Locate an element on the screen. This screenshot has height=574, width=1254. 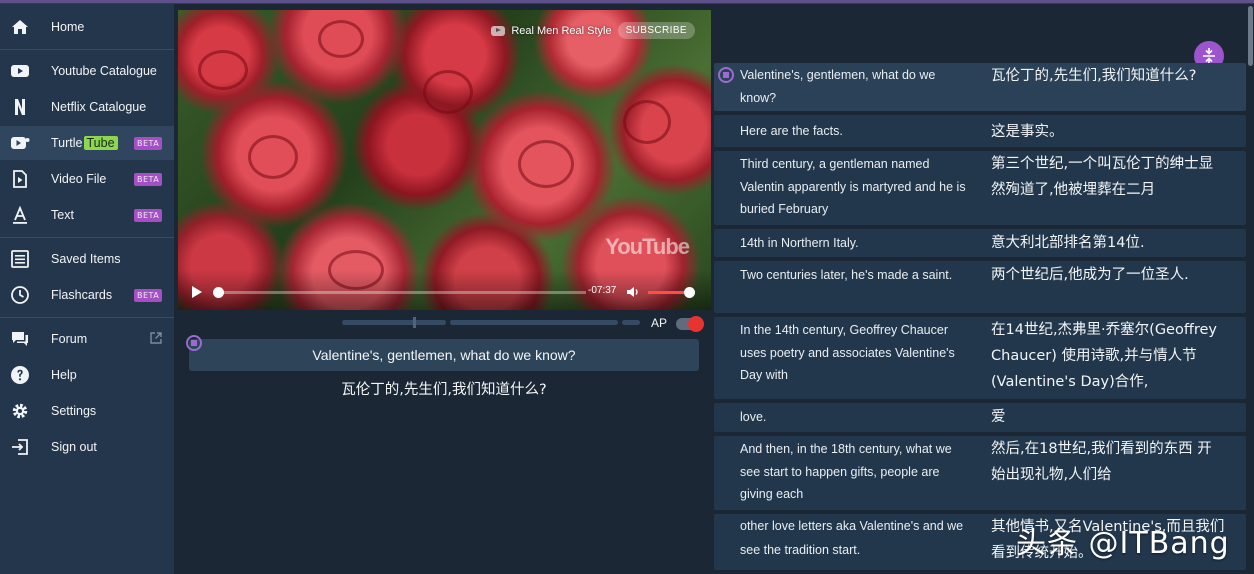
transcript-zh: 意大利北部排名第14位. is located at coordinates (1068, 243).